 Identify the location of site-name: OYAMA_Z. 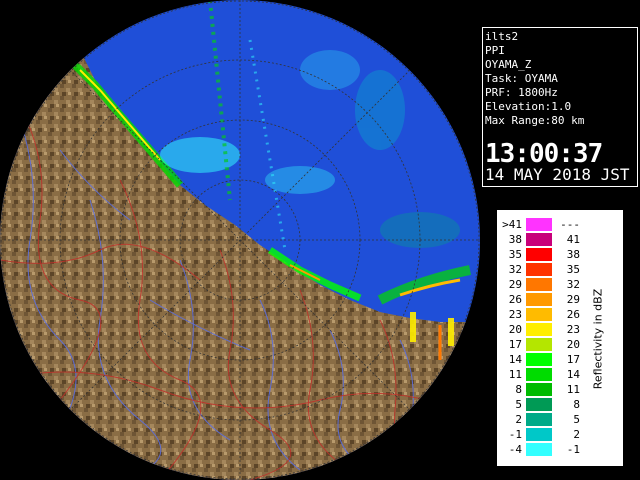
(508, 64).